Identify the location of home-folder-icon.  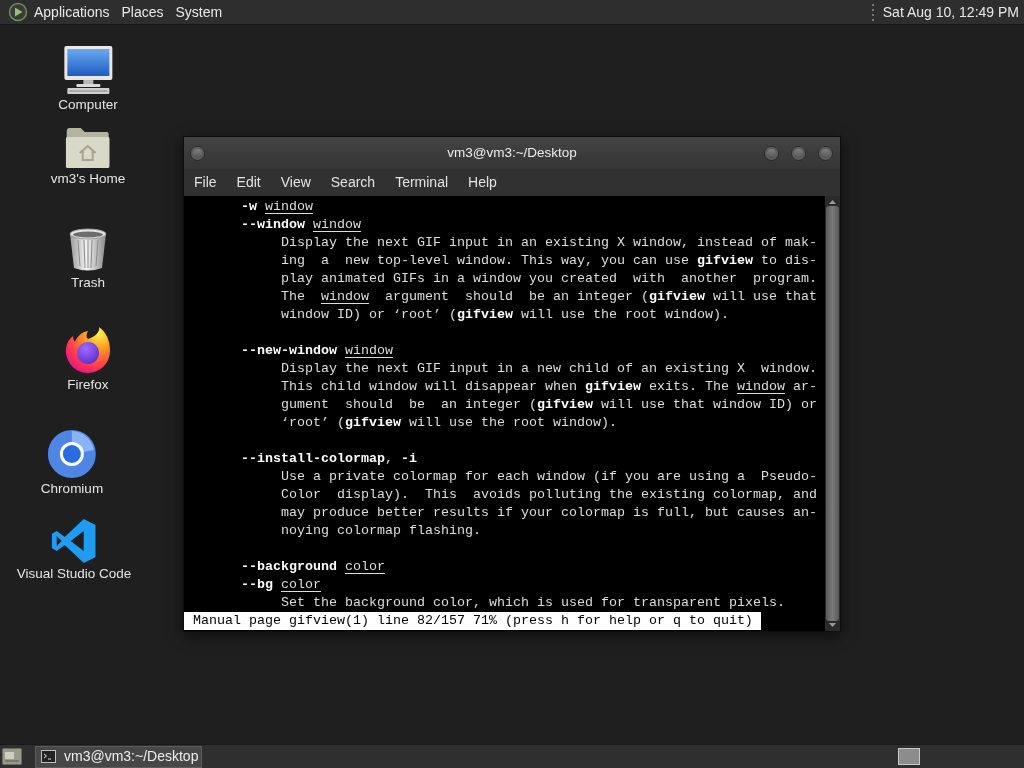
(88, 148).